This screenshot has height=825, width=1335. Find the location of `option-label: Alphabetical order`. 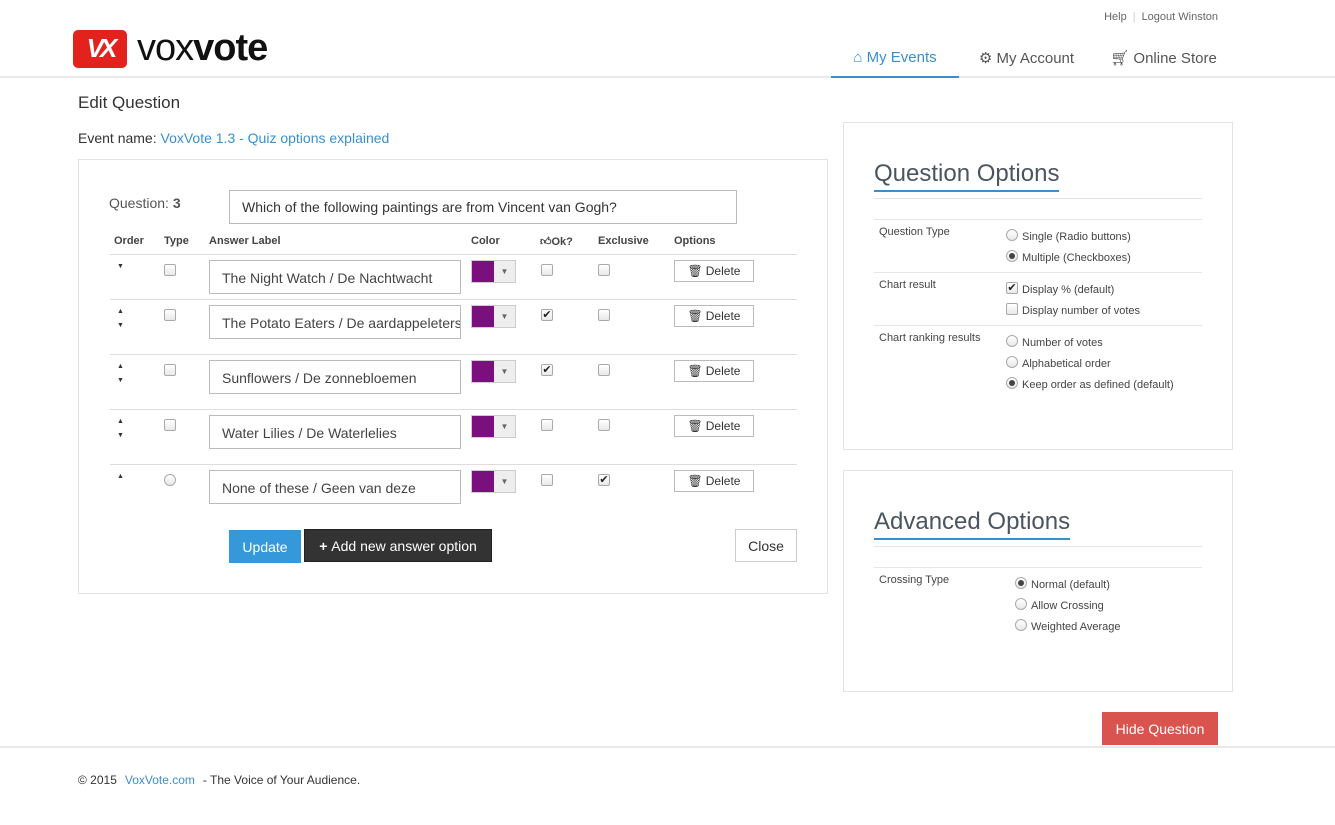

option-label: Alphabetical order is located at coordinates (1066, 364).